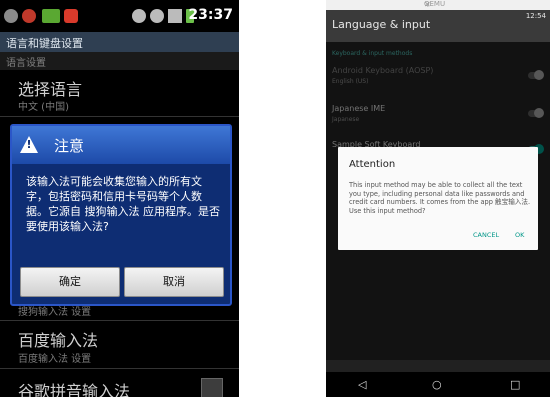 Image resolution: width=550 pixels, height=397 pixels. What do you see at coordinates (212, 387) in the screenshot?
I see `checkbox` at bounding box center [212, 387].